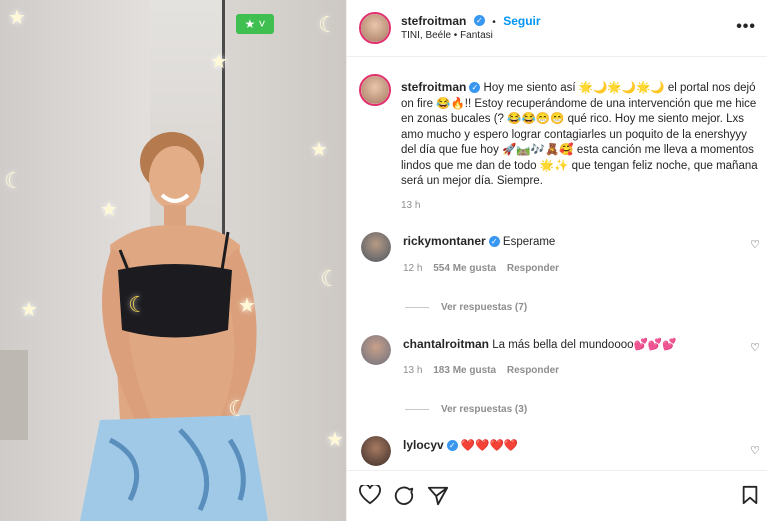 The height and width of the screenshot is (522, 767). I want to click on chevron-down-icon: ˅, so click(260, 24).